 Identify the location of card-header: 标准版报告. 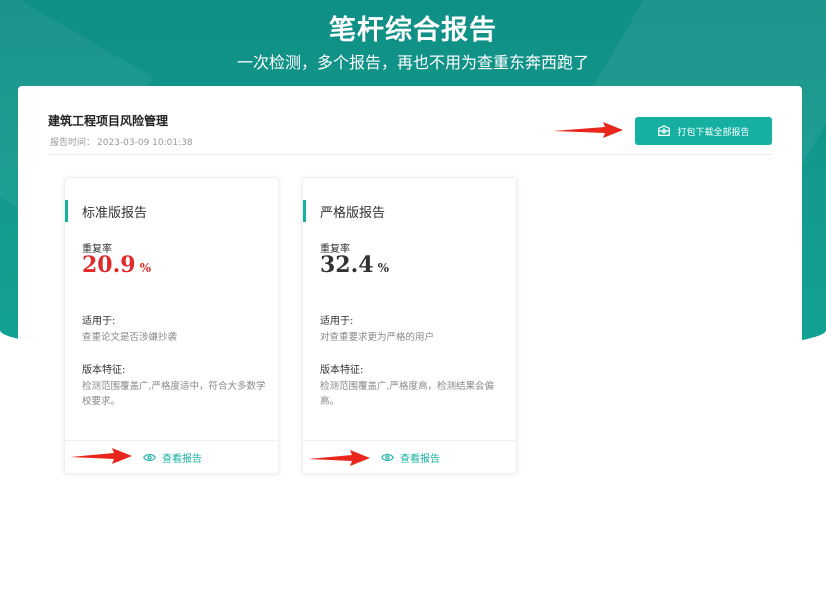
(171, 211).